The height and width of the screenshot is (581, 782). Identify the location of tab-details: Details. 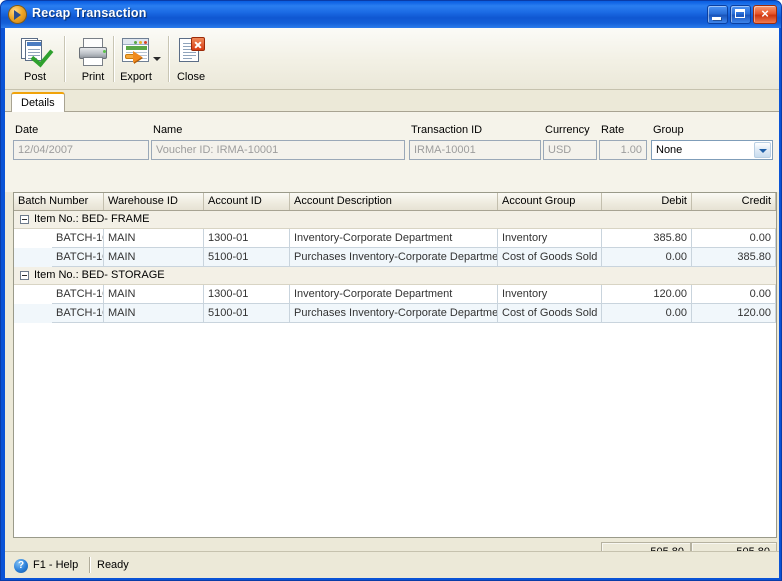
(38, 102).